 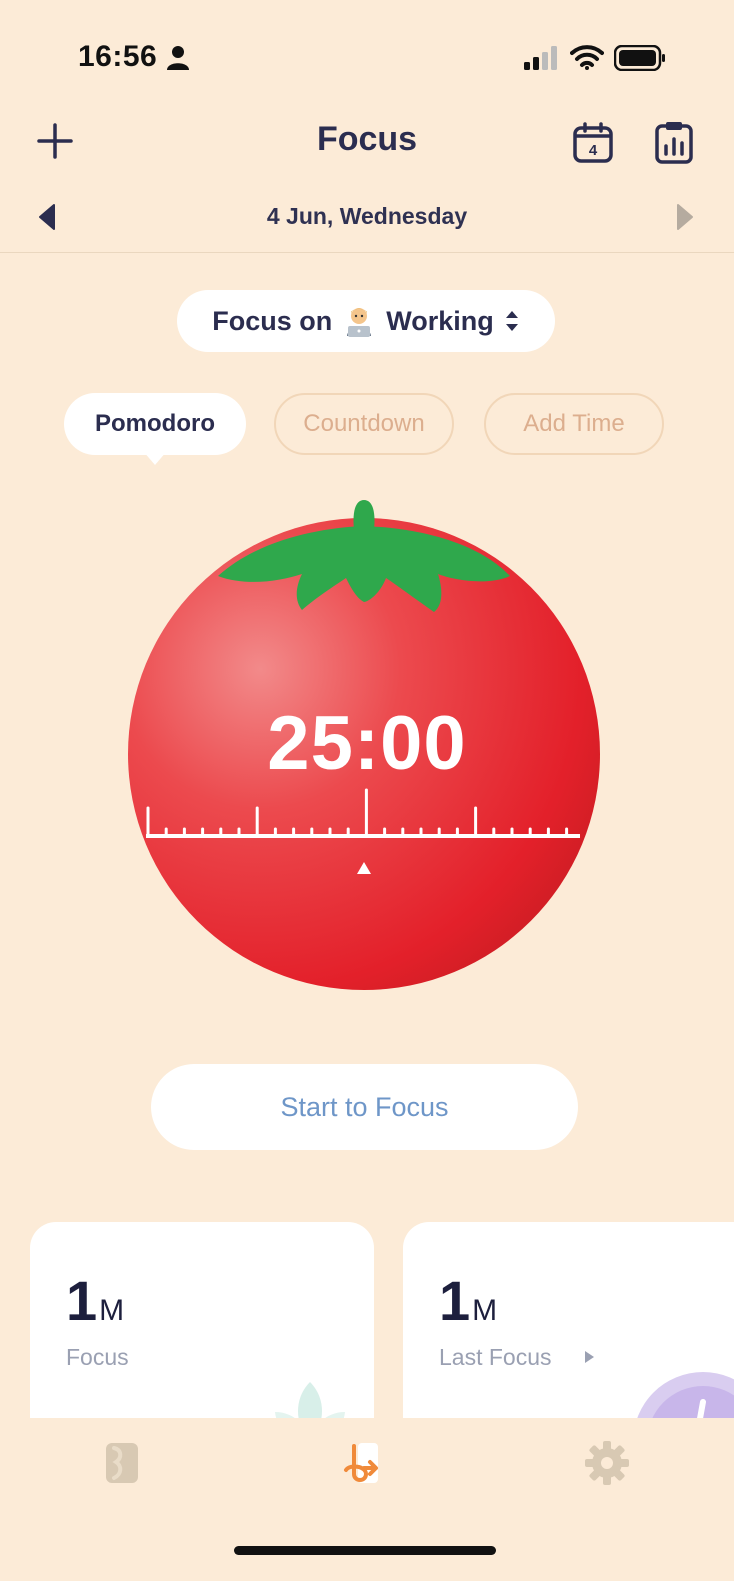 What do you see at coordinates (155, 424) in the screenshot?
I see `tab-pomodoro: Pomodoro` at bounding box center [155, 424].